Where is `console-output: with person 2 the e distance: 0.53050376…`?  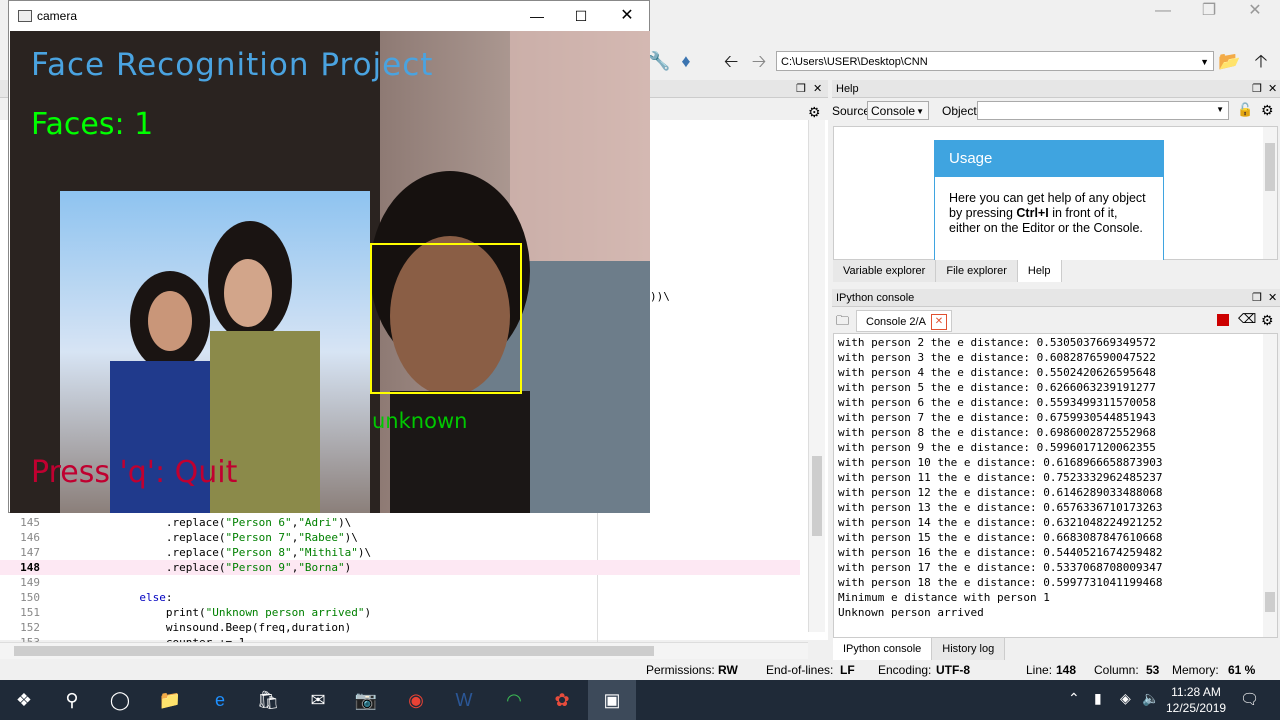 console-output: with person 2 the e distance: 0.53050376… is located at coordinates (1055, 485).